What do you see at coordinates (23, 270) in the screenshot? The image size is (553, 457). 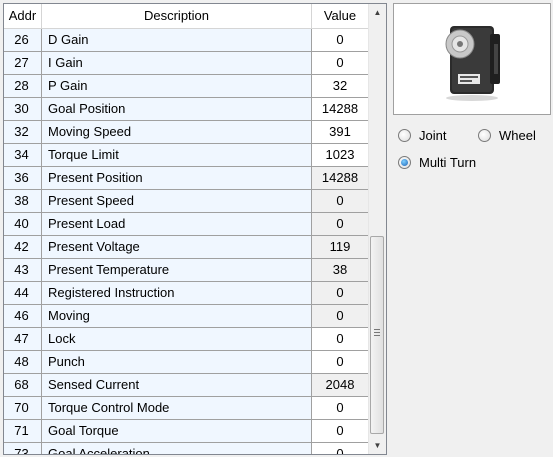 I see `addr-cell: 43` at bounding box center [23, 270].